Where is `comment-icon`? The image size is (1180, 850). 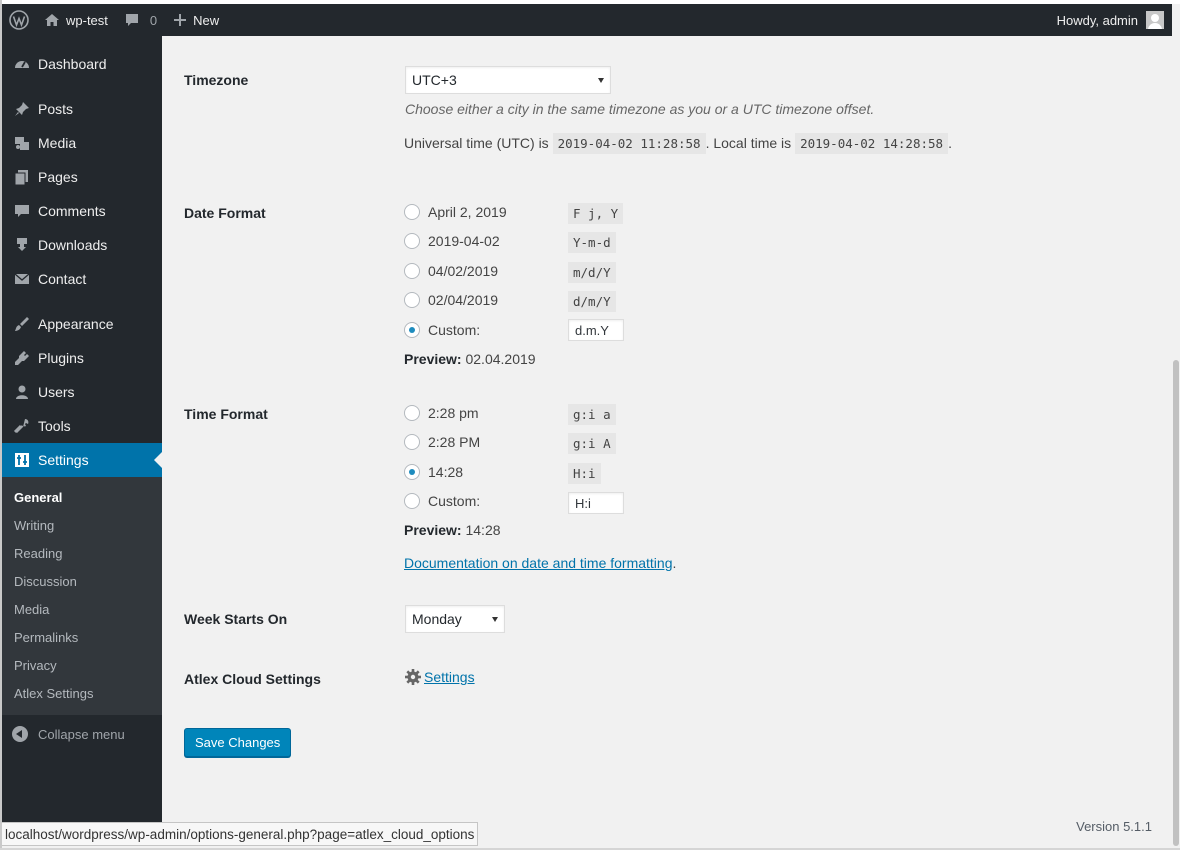
comment-icon is located at coordinates (22, 211).